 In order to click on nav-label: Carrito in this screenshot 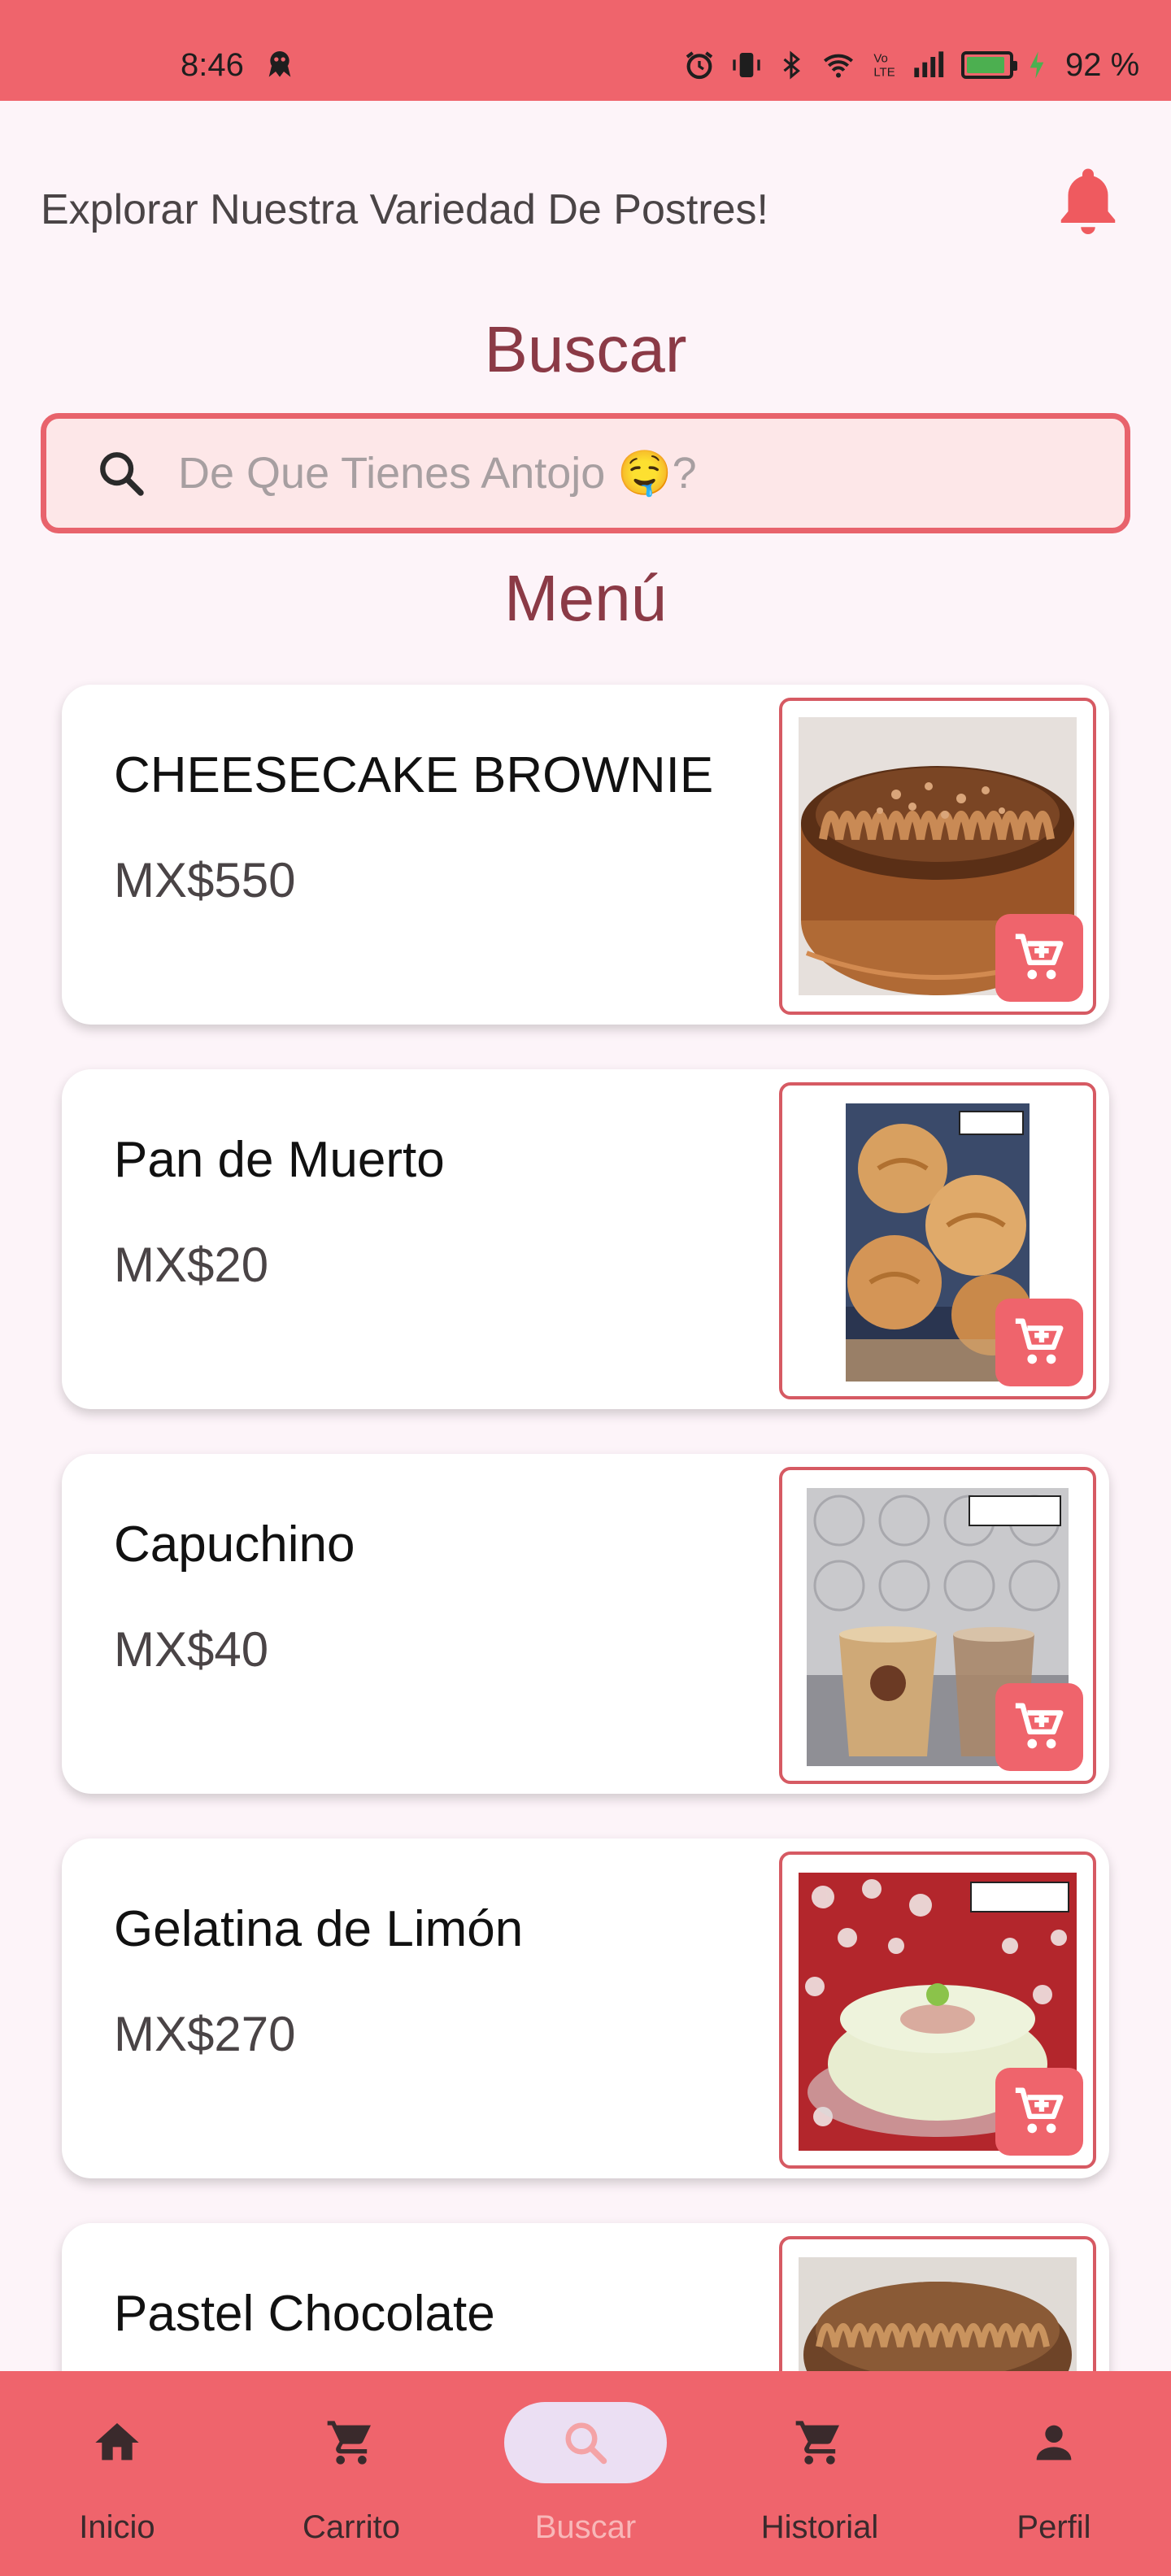, I will do `click(352, 2527)`.